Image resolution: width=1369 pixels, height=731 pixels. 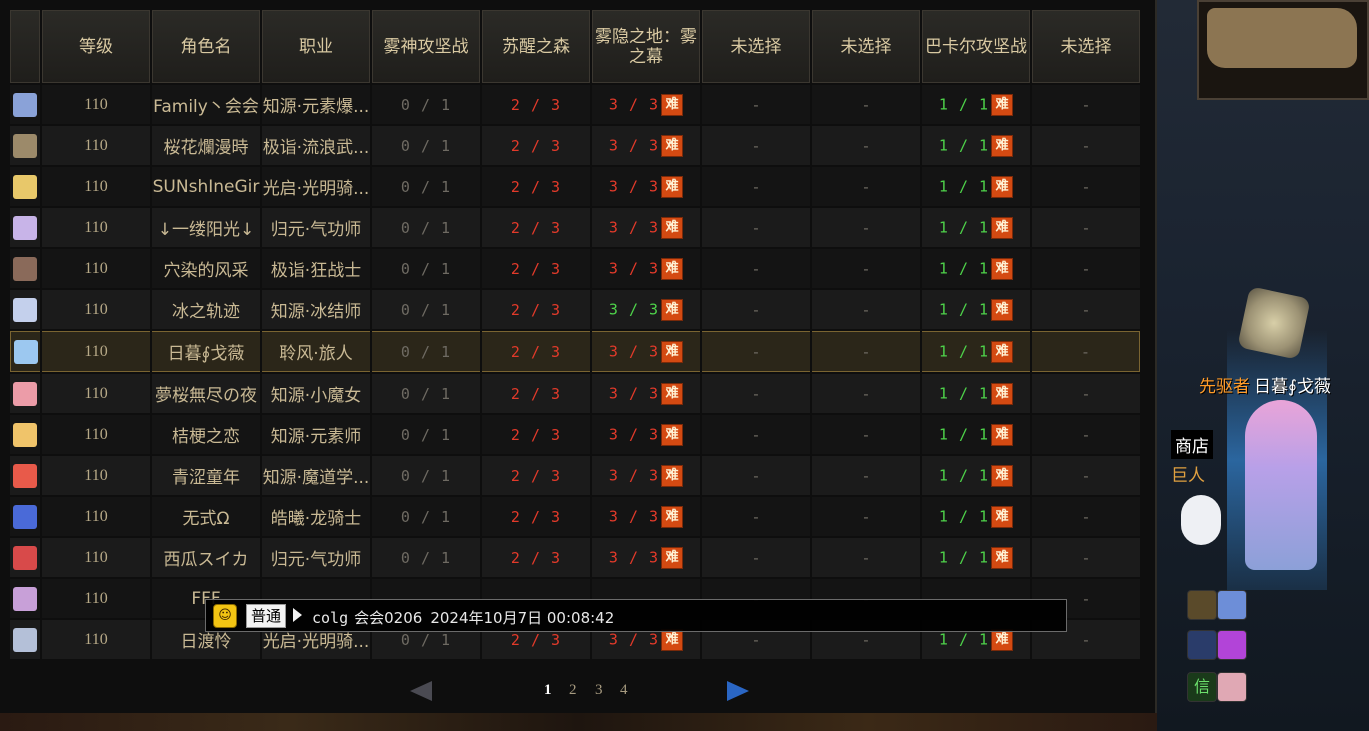 I want to click on character-portrait-icon, so click(x=1232, y=605).